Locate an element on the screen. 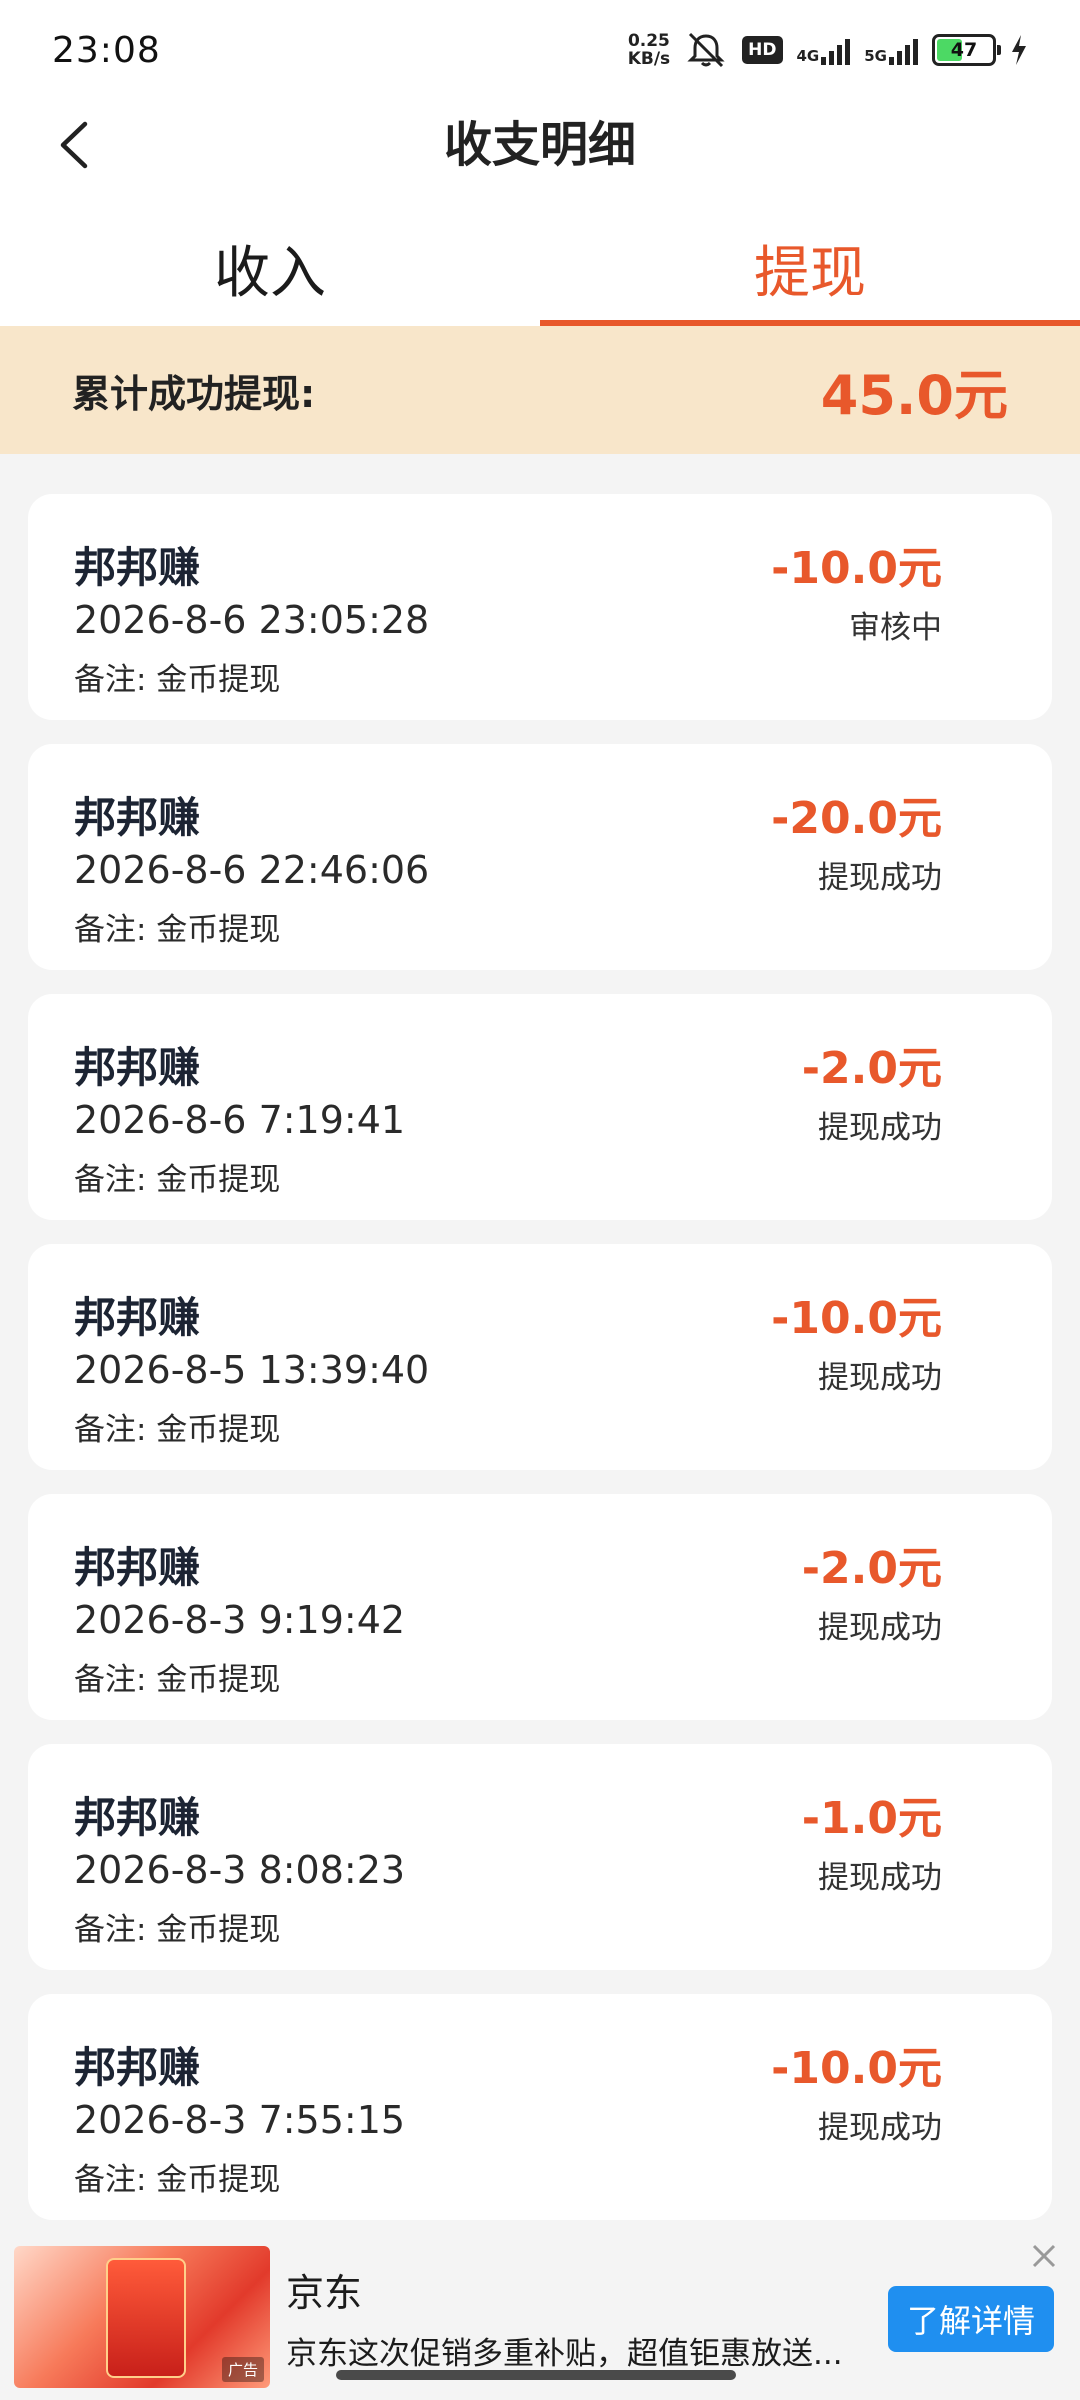 The width and height of the screenshot is (1080, 2400). status-icons: 0.25 KB/s HD 4G 5G 47 is located at coordinates (828, 50).